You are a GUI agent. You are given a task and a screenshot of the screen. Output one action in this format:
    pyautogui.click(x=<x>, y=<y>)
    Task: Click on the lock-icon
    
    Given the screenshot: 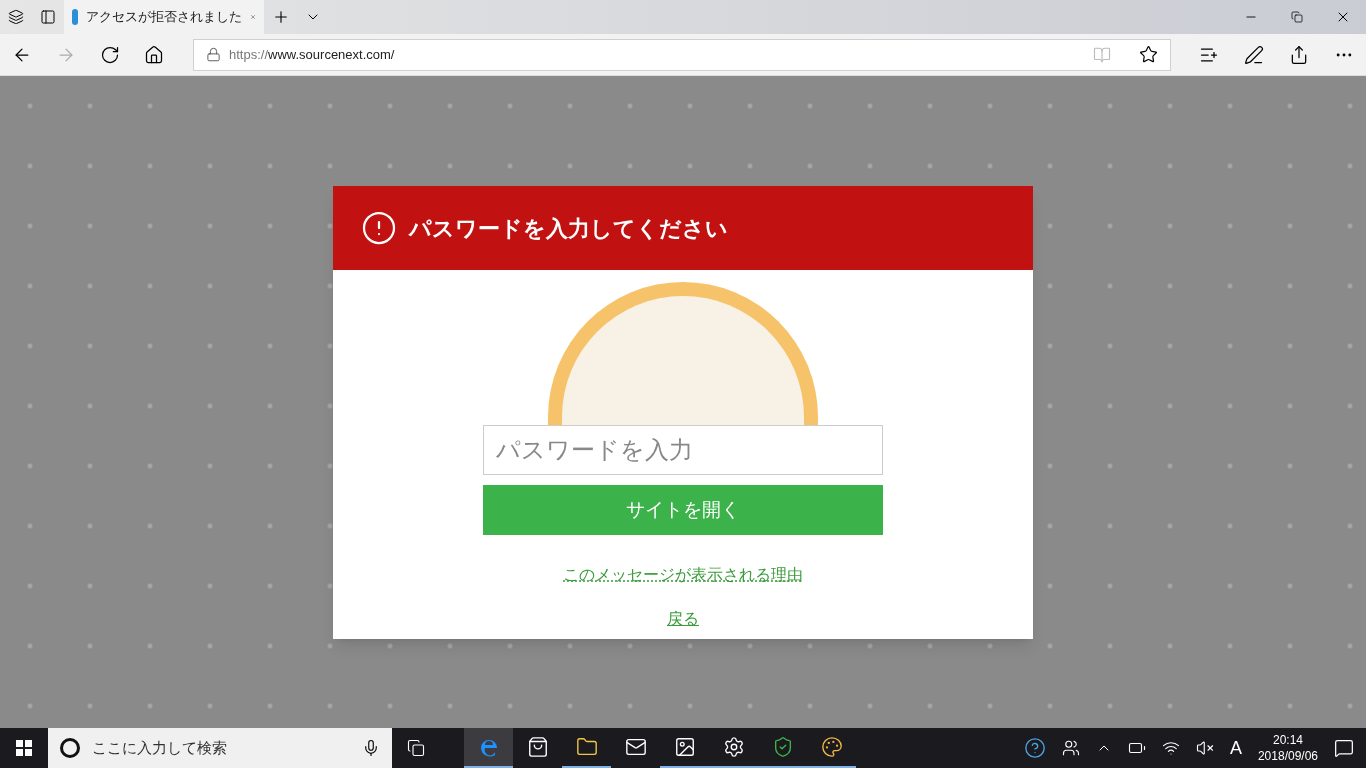 What is the action you would take?
    pyautogui.click(x=213, y=54)
    